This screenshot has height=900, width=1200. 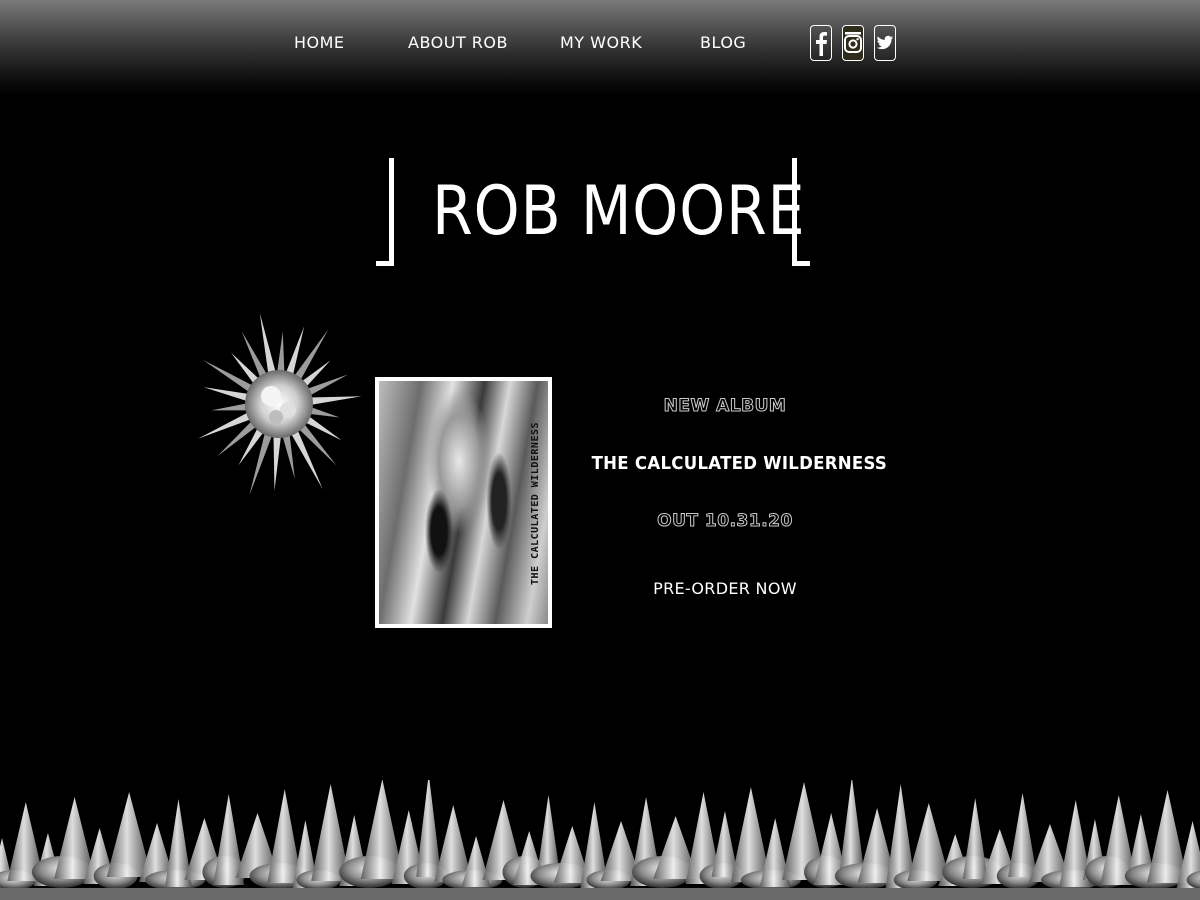 I want to click on album-artwork: THE CALCULATED WILDERNESS, so click(x=463, y=502).